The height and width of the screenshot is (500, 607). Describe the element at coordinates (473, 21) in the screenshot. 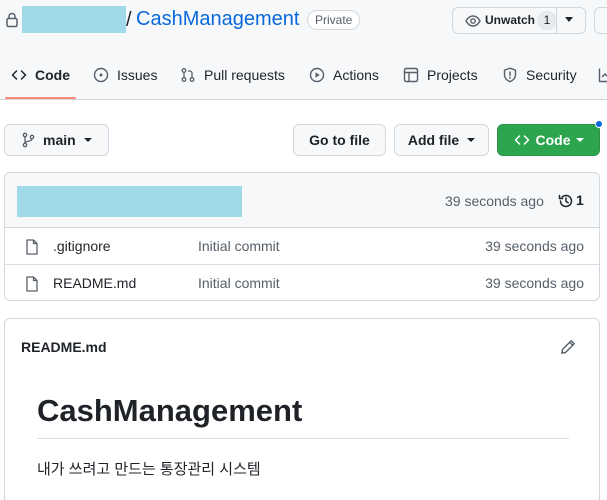

I see `eye-icon` at that location.